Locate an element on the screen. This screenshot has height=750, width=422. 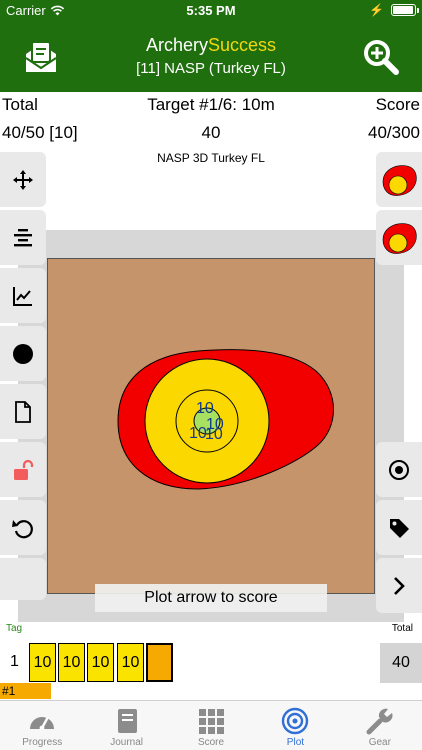
tab-score: Score is located at coordinates (211, 725).